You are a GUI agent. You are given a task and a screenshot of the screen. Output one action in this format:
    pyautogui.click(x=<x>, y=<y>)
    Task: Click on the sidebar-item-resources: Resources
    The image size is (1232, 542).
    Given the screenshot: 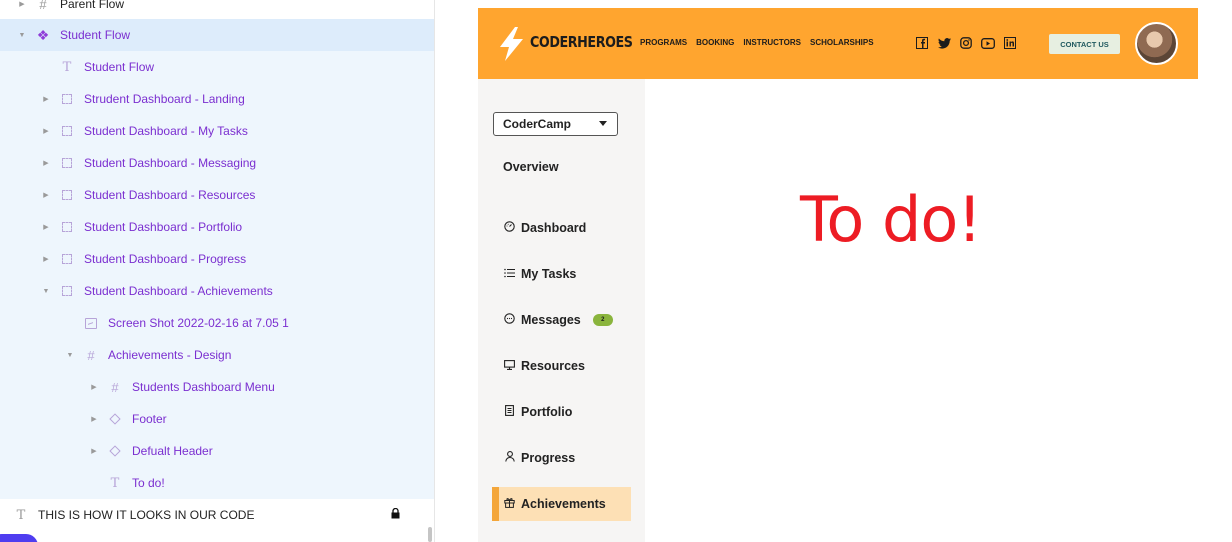 What is the action you would take?
    pyautogui.click(x=561, y=366)
    